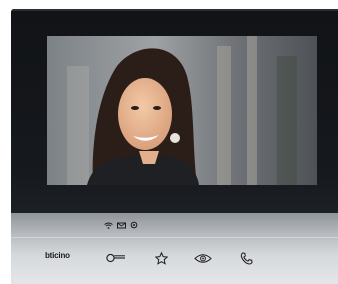 This screenshot has height=284, width=338. I want to click on door-key-button, so click(116, 258).